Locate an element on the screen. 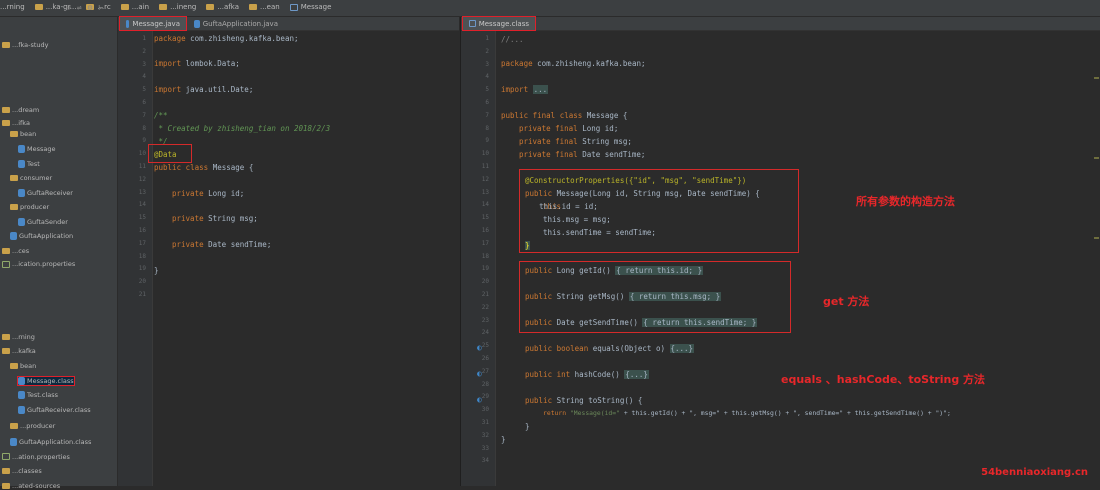  line-number: 21 is located at coordinates (485, 294).